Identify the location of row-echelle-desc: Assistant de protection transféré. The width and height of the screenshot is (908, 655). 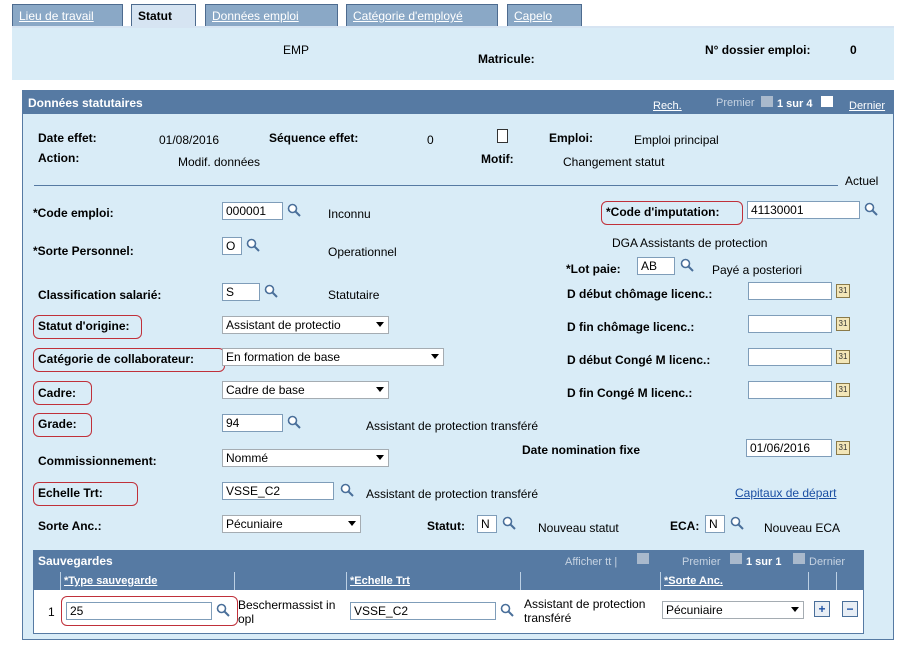
(585, 611).